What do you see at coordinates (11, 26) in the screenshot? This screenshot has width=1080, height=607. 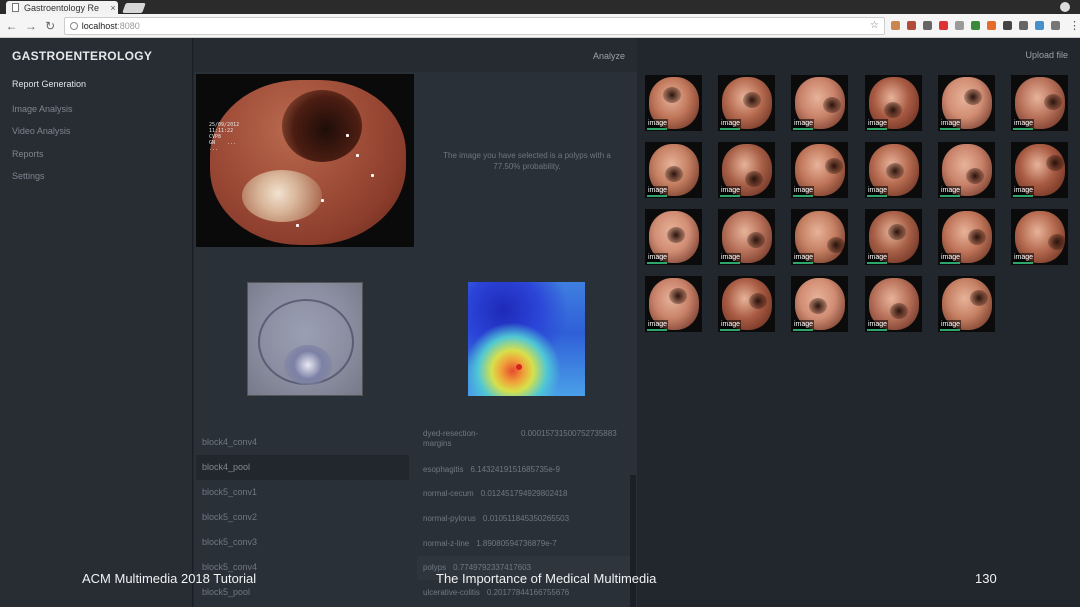 I see `back-button: ←` at bounding box center [11, 26].